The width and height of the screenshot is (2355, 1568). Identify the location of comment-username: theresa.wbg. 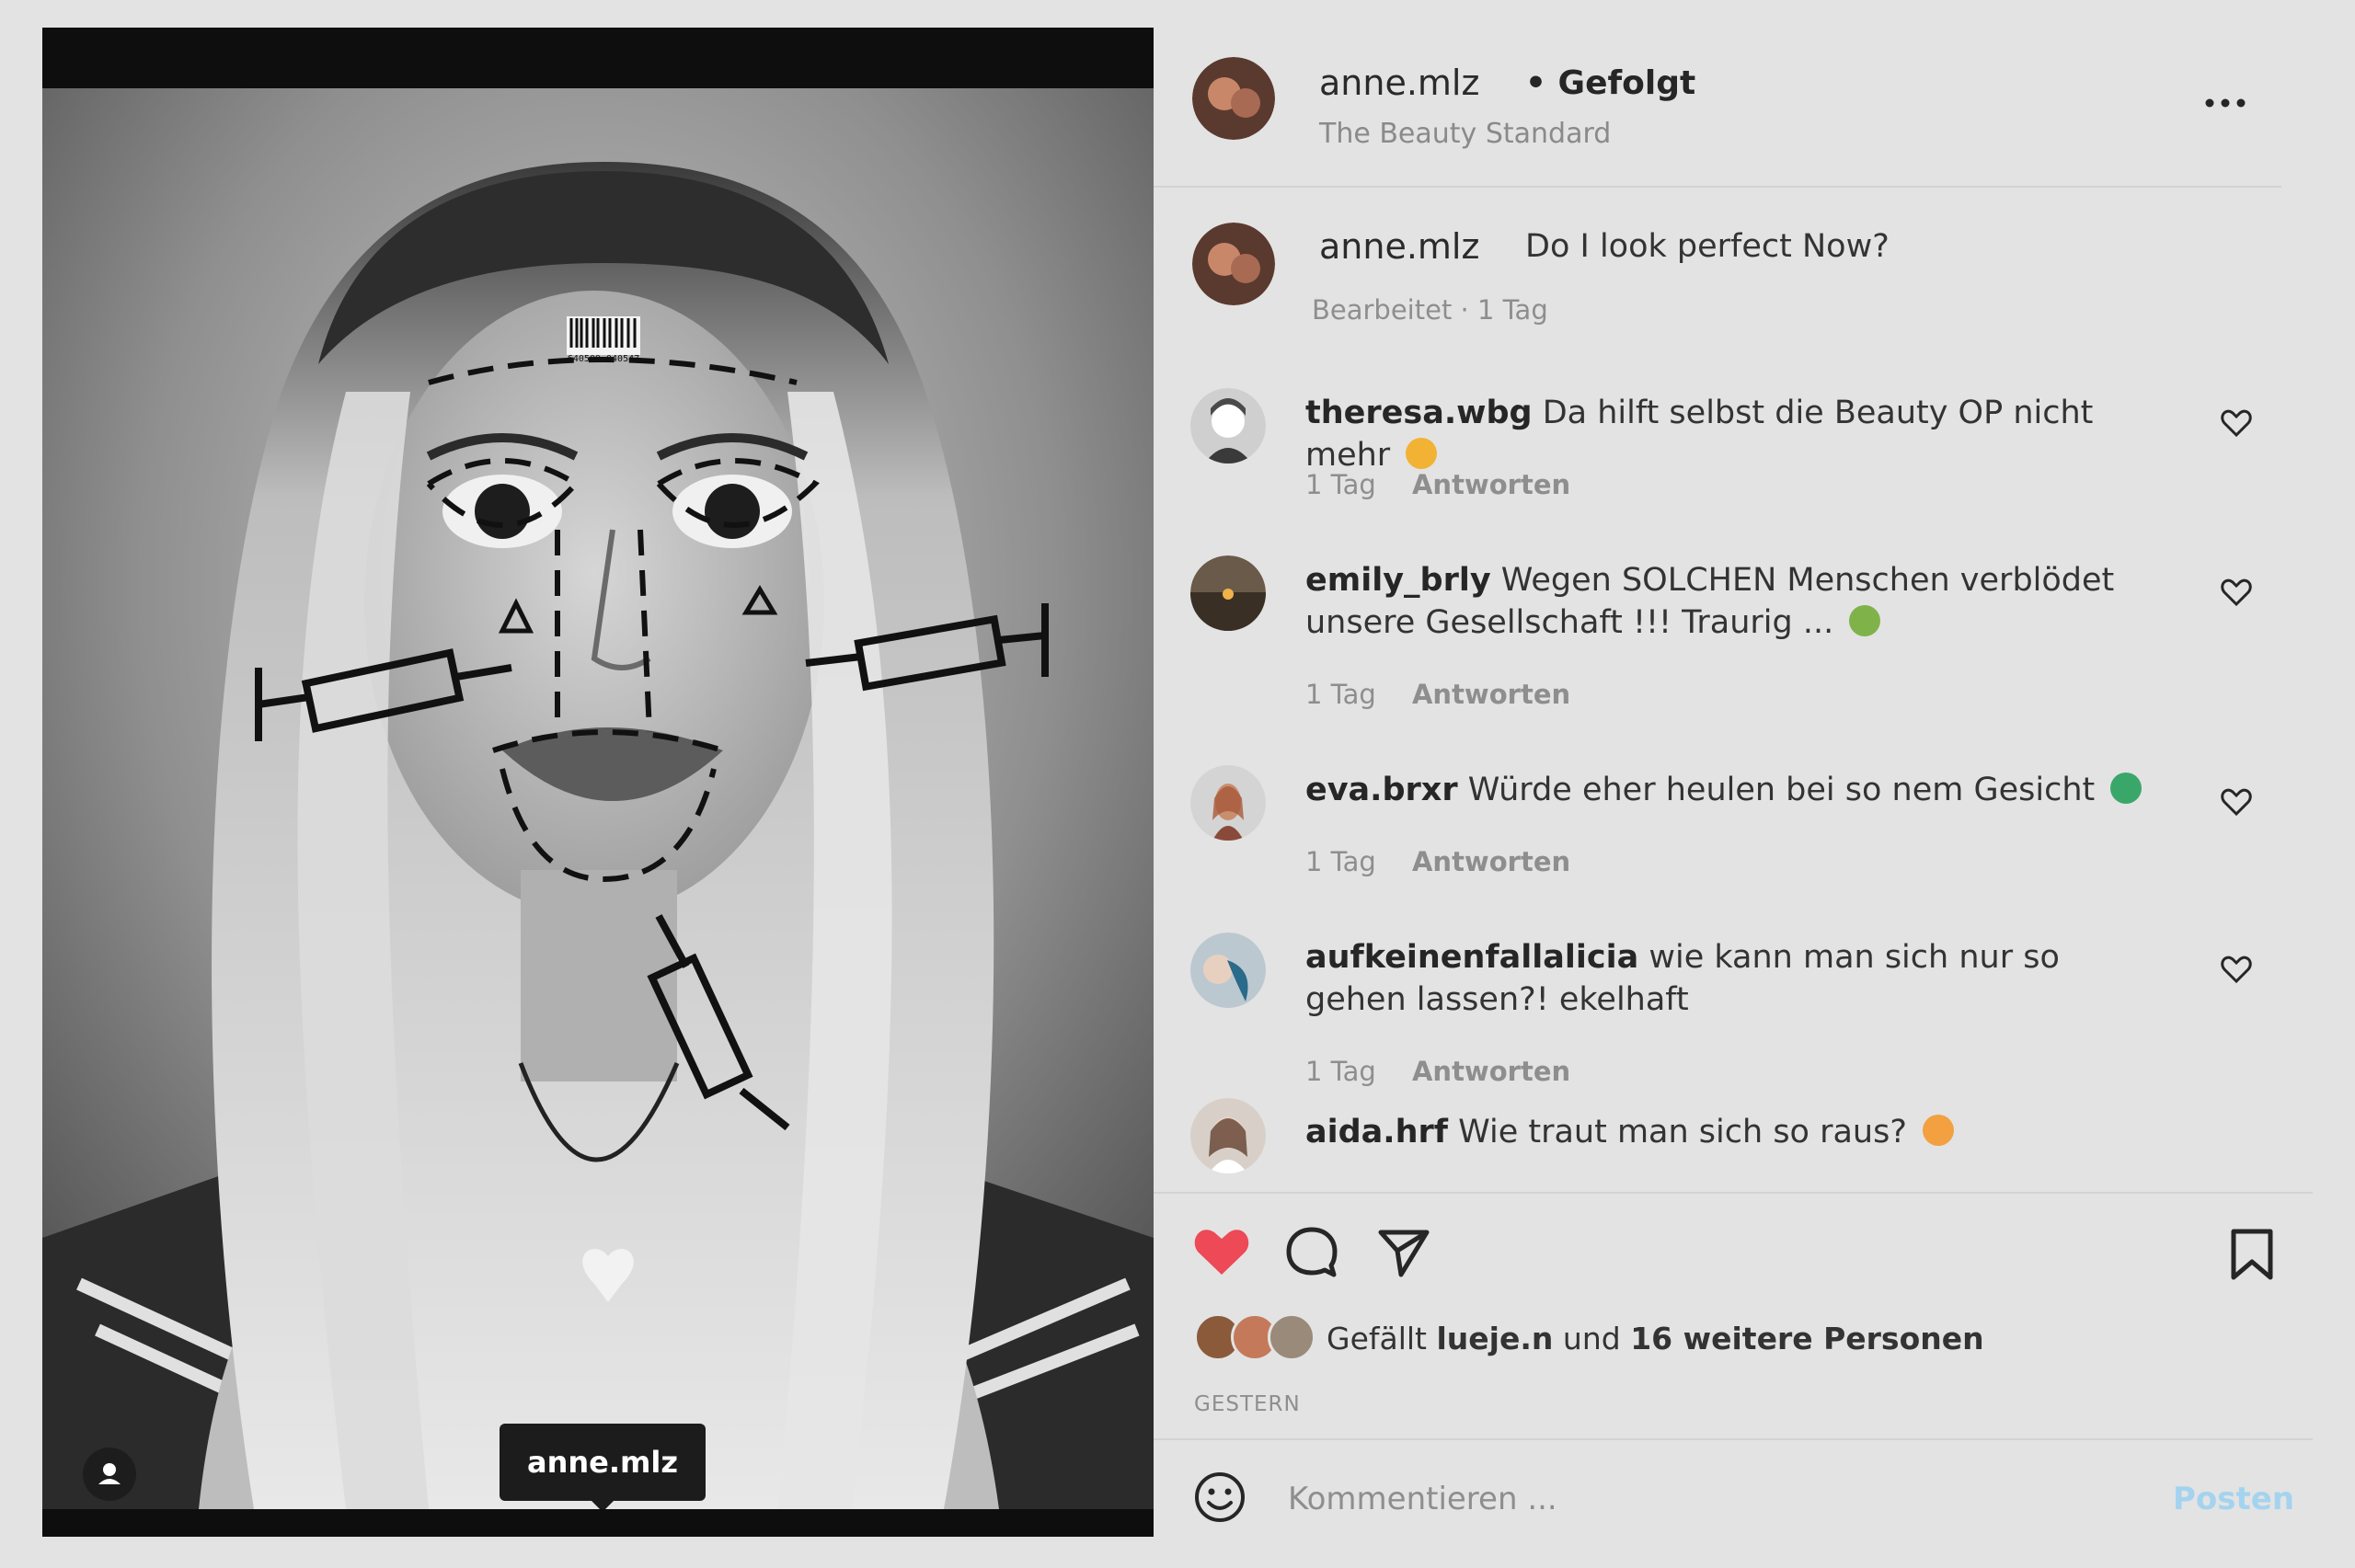
(1419, 413).